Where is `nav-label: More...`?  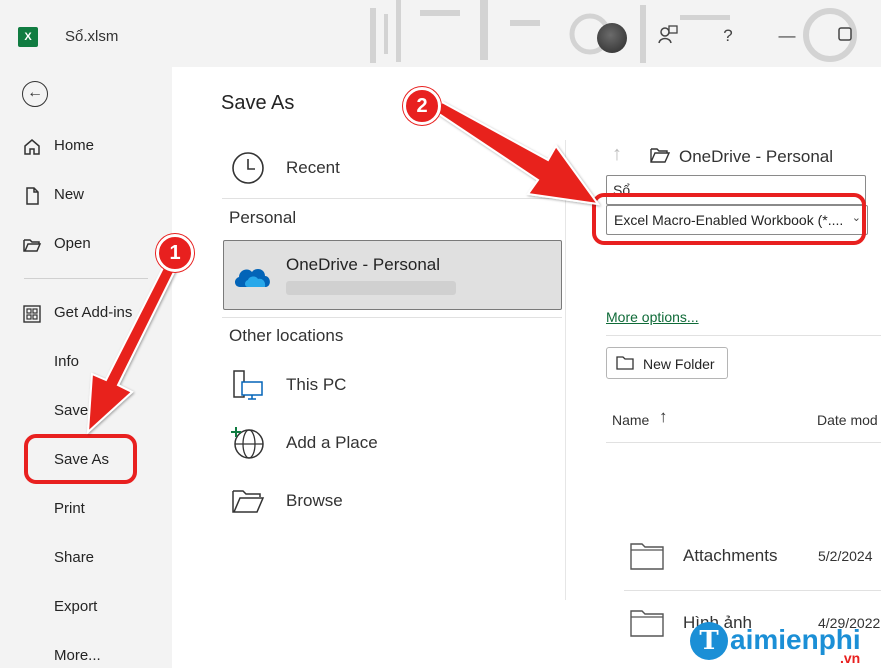
nav-label: More... is located at coordinates (77, 655).